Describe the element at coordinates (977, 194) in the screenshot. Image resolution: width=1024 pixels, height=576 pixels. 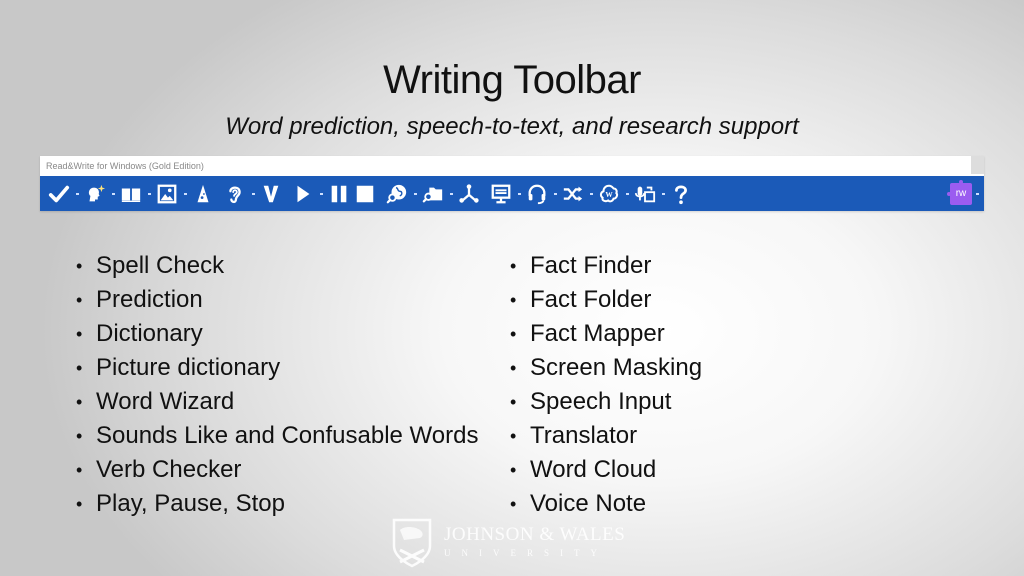
I see `extension-dropdown` at that location.